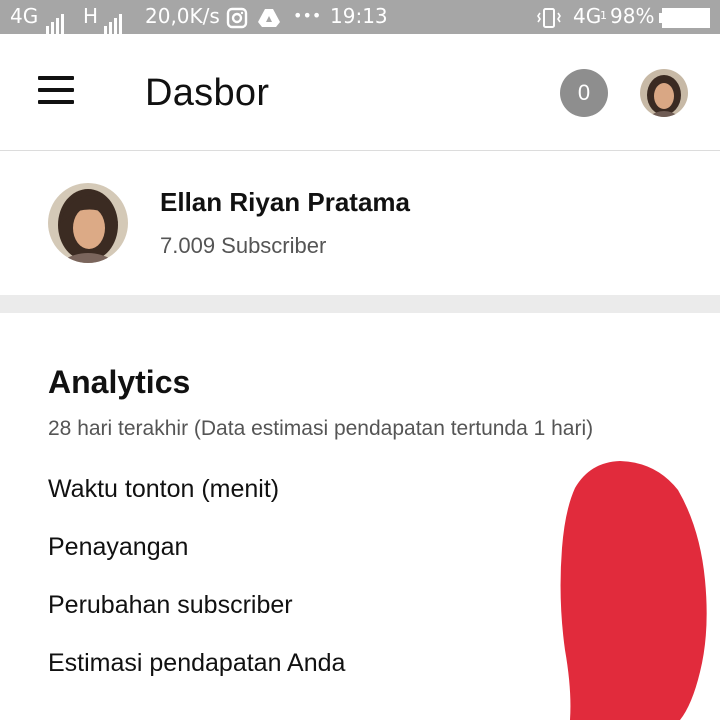  I want to click on battery-icon, so click(685, 17).